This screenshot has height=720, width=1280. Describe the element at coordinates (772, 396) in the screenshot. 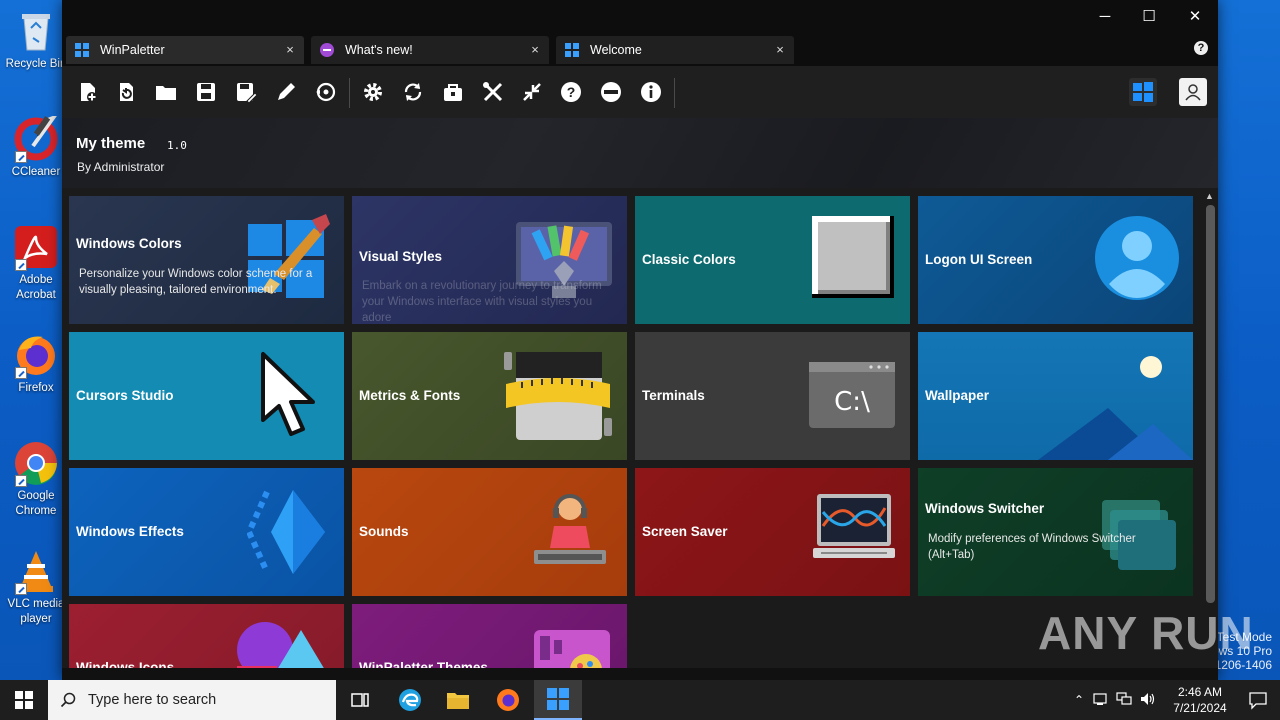

I see `tile-terminals: C:\ Terminals` at that location.